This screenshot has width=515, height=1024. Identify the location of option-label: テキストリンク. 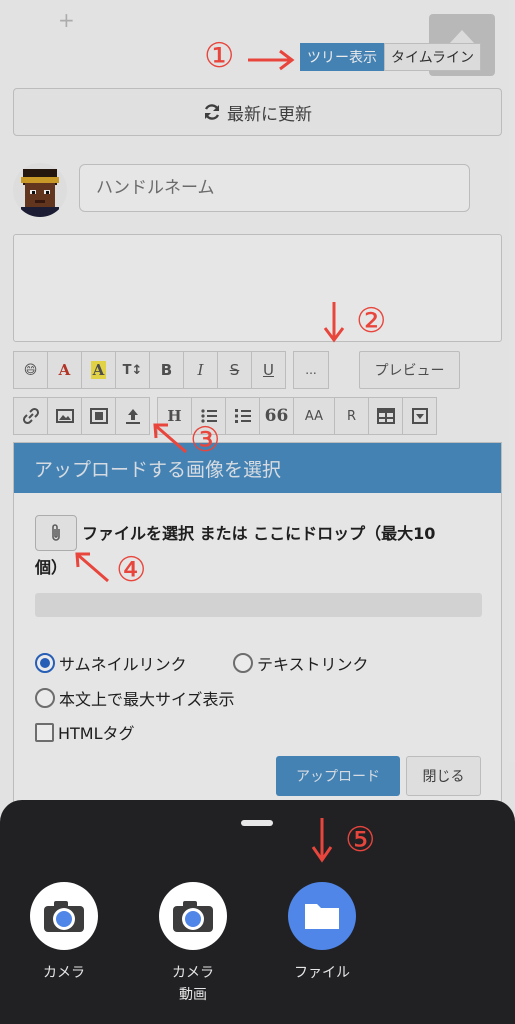
(313, 664).